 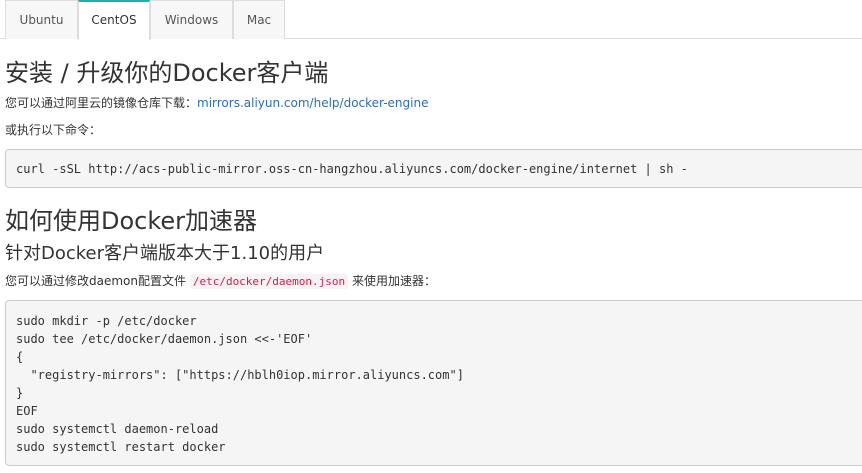 I want to click on tab-windows: Windows, so click(x=191, y=19).